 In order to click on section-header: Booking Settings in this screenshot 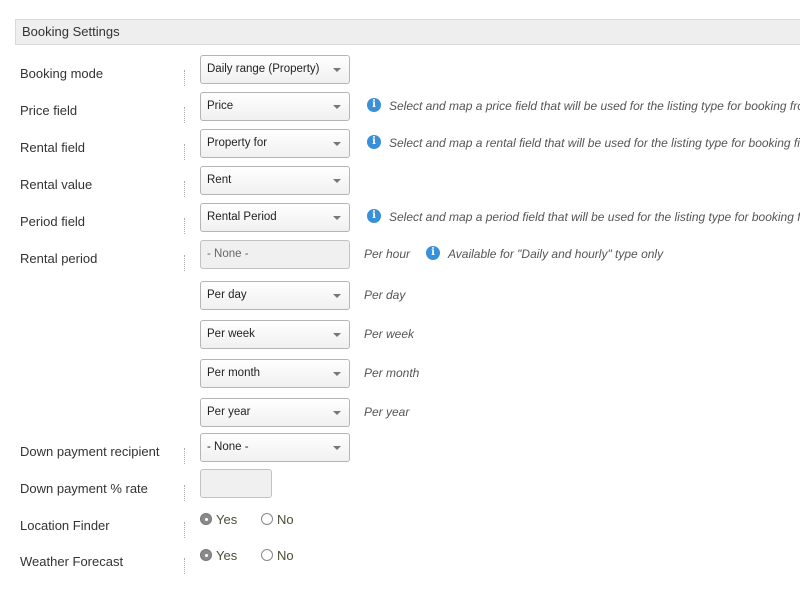, I will do `click(407, 32)`.